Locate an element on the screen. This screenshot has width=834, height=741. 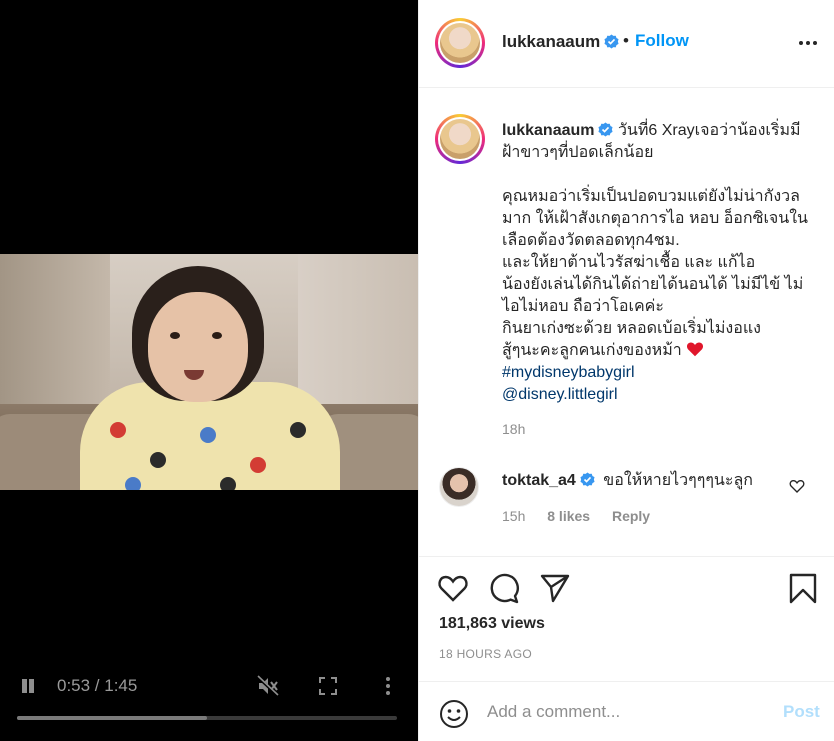
caption-username: lukkanaaum is located at coordinates (548, 130).